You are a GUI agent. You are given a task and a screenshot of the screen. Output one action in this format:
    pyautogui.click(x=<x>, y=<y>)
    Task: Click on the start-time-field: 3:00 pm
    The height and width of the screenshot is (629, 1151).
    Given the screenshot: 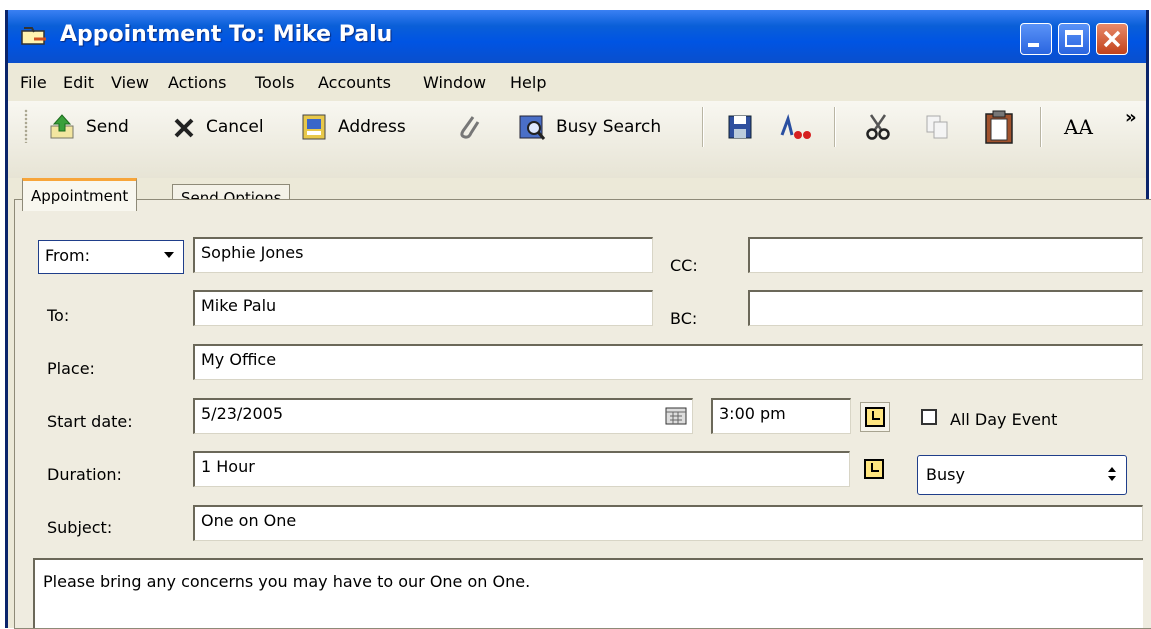 What is the action you would take?
    pyautogui.click(x=781, y=416)
    